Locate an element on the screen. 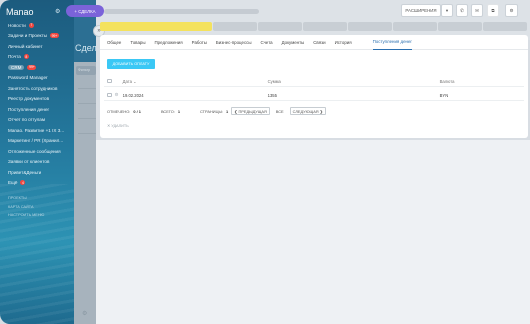 This screenshot has height=324, width=530. counter-badge: 8 is located at coordinates (26, 57).